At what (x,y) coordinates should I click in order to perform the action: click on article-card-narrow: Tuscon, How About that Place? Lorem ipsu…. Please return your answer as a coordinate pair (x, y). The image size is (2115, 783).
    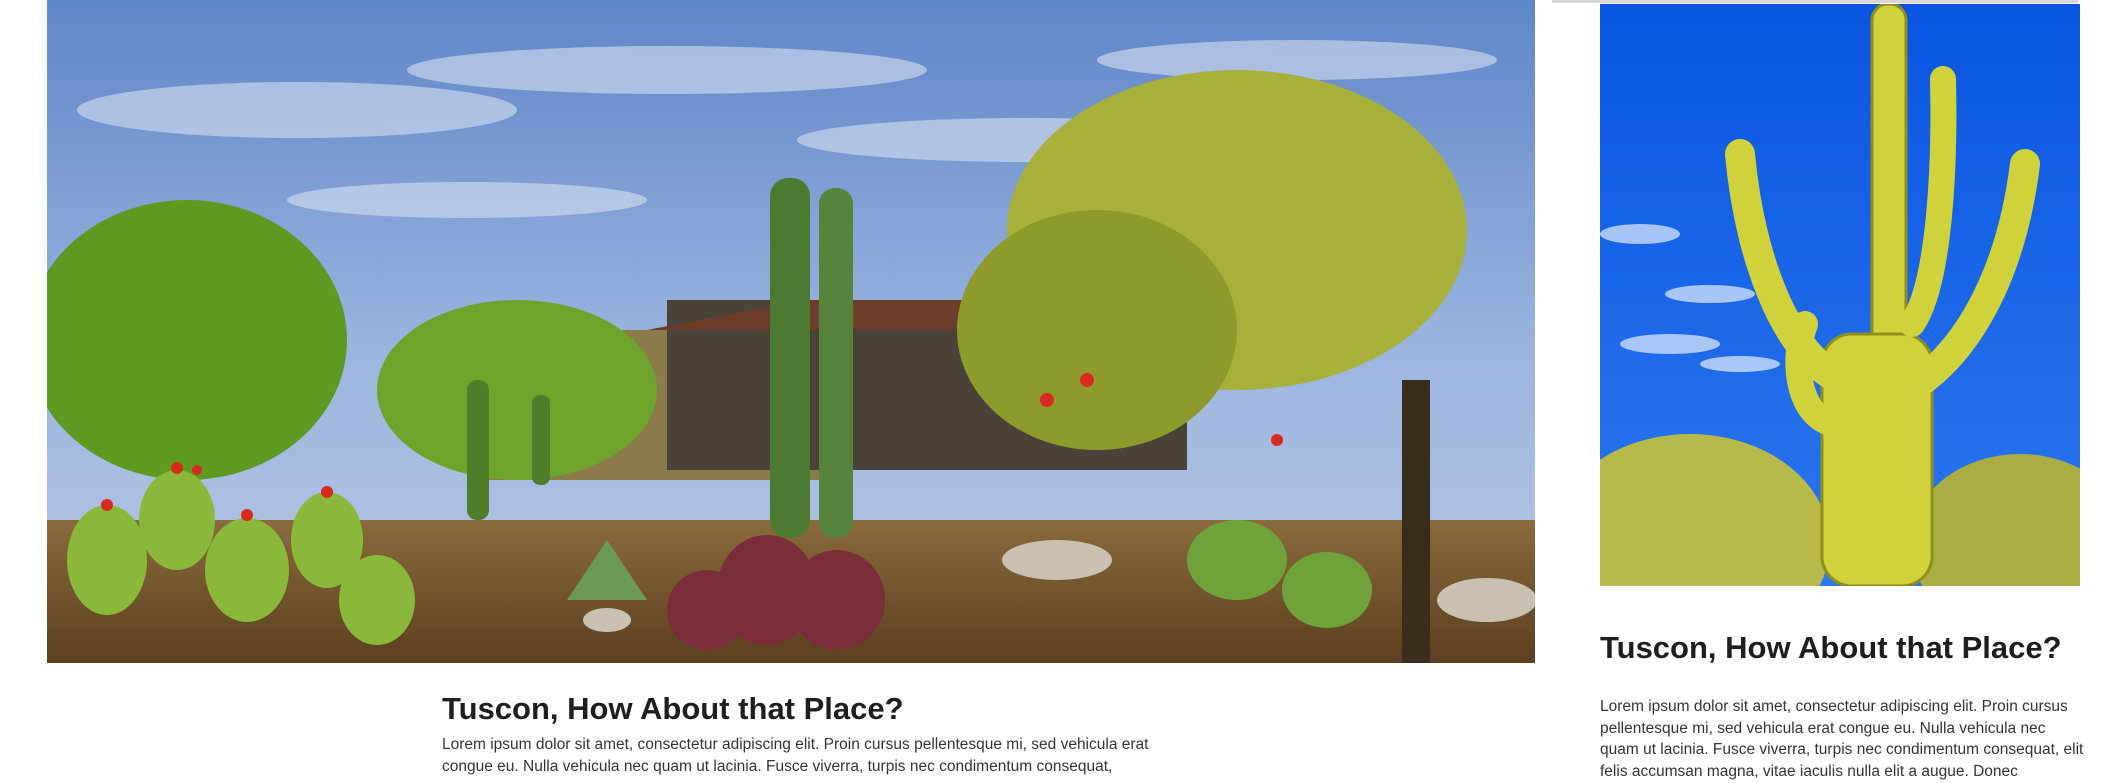
    Looking at the image, I should click on (1843, 704).